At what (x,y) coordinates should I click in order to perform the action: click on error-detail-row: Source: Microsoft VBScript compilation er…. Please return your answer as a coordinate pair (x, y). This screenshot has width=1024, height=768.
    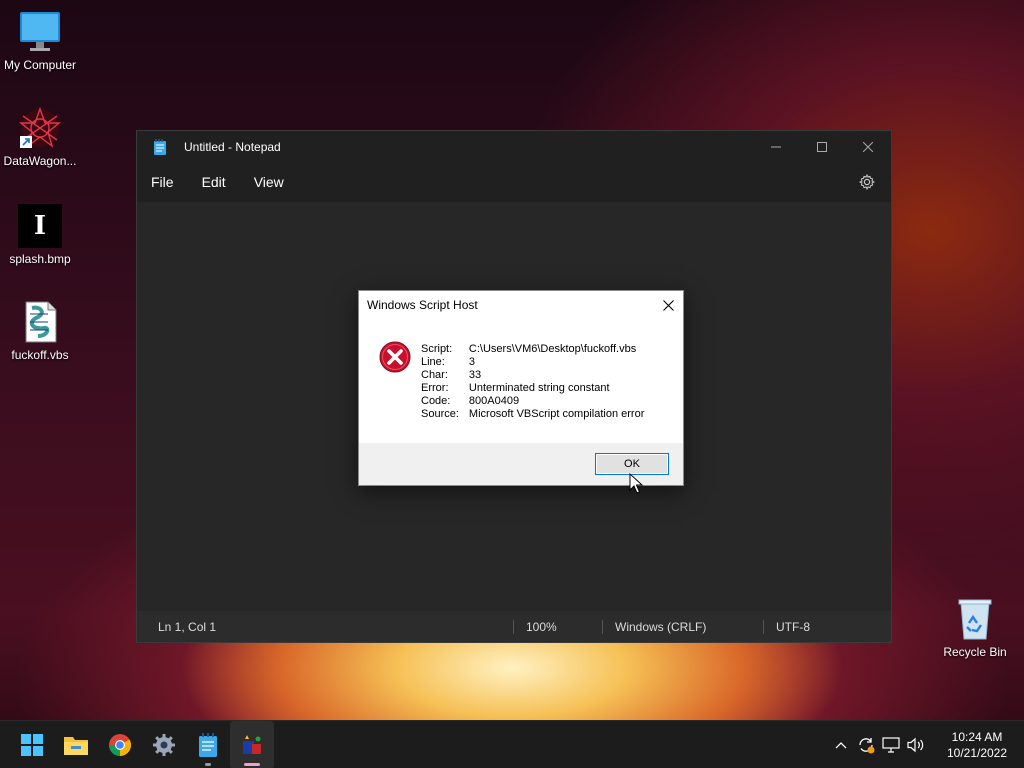
    Looking at the image, I should click on (535, 414).